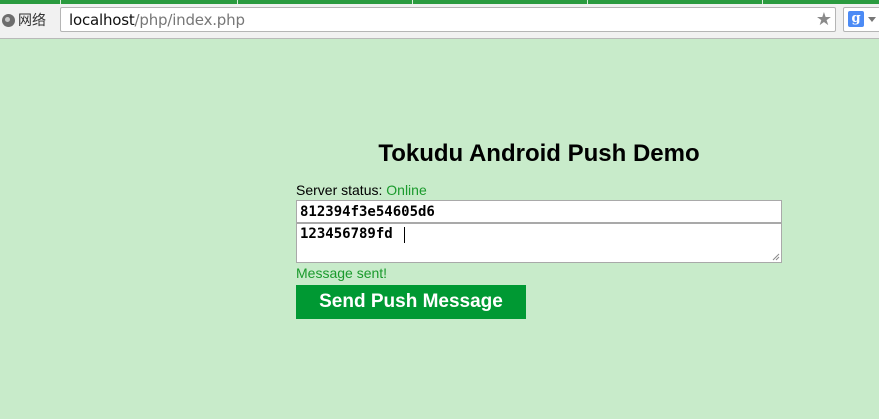  What do you see at coordinates (342, 273) in the screenshot?
I see `send-result-message: Message sent!` at bounding box center [342, 273].